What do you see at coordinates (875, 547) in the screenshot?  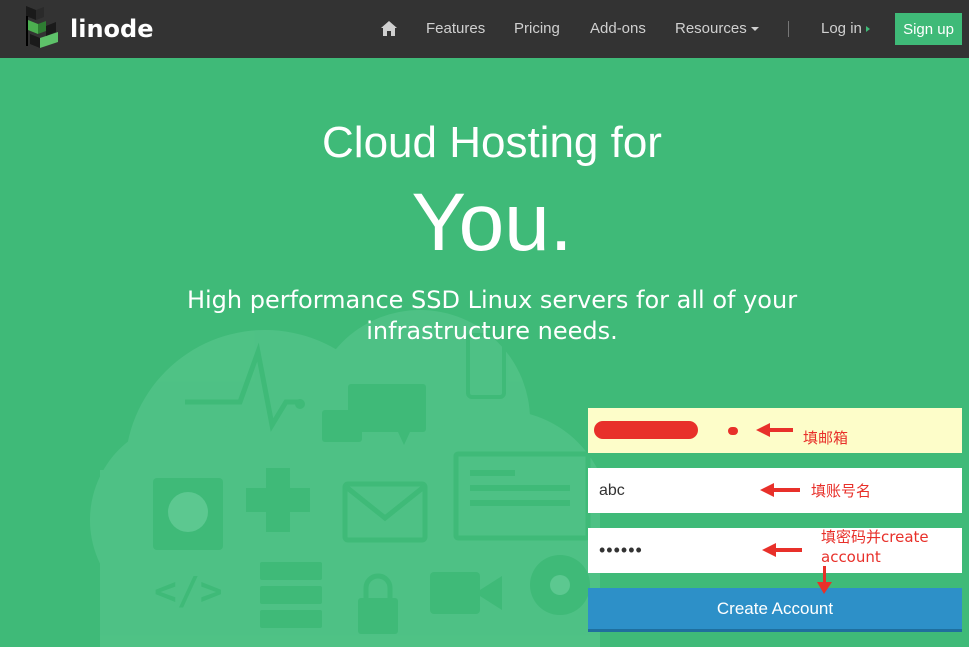 I see `annotation-password: 填密码并create account` at bounding box center [875, 547].